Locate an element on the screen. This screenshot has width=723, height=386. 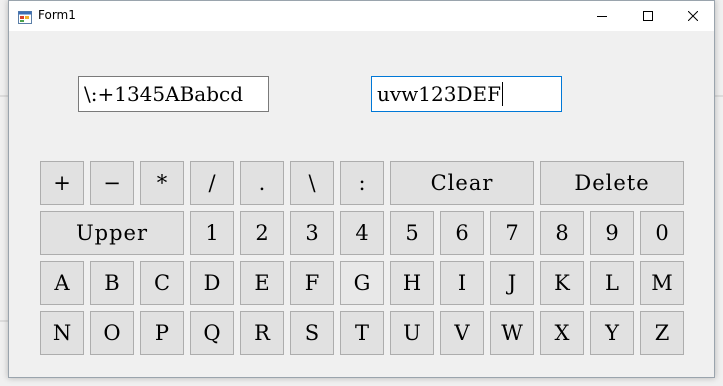
letter-p-key: P is located at coordinates (162, 333).